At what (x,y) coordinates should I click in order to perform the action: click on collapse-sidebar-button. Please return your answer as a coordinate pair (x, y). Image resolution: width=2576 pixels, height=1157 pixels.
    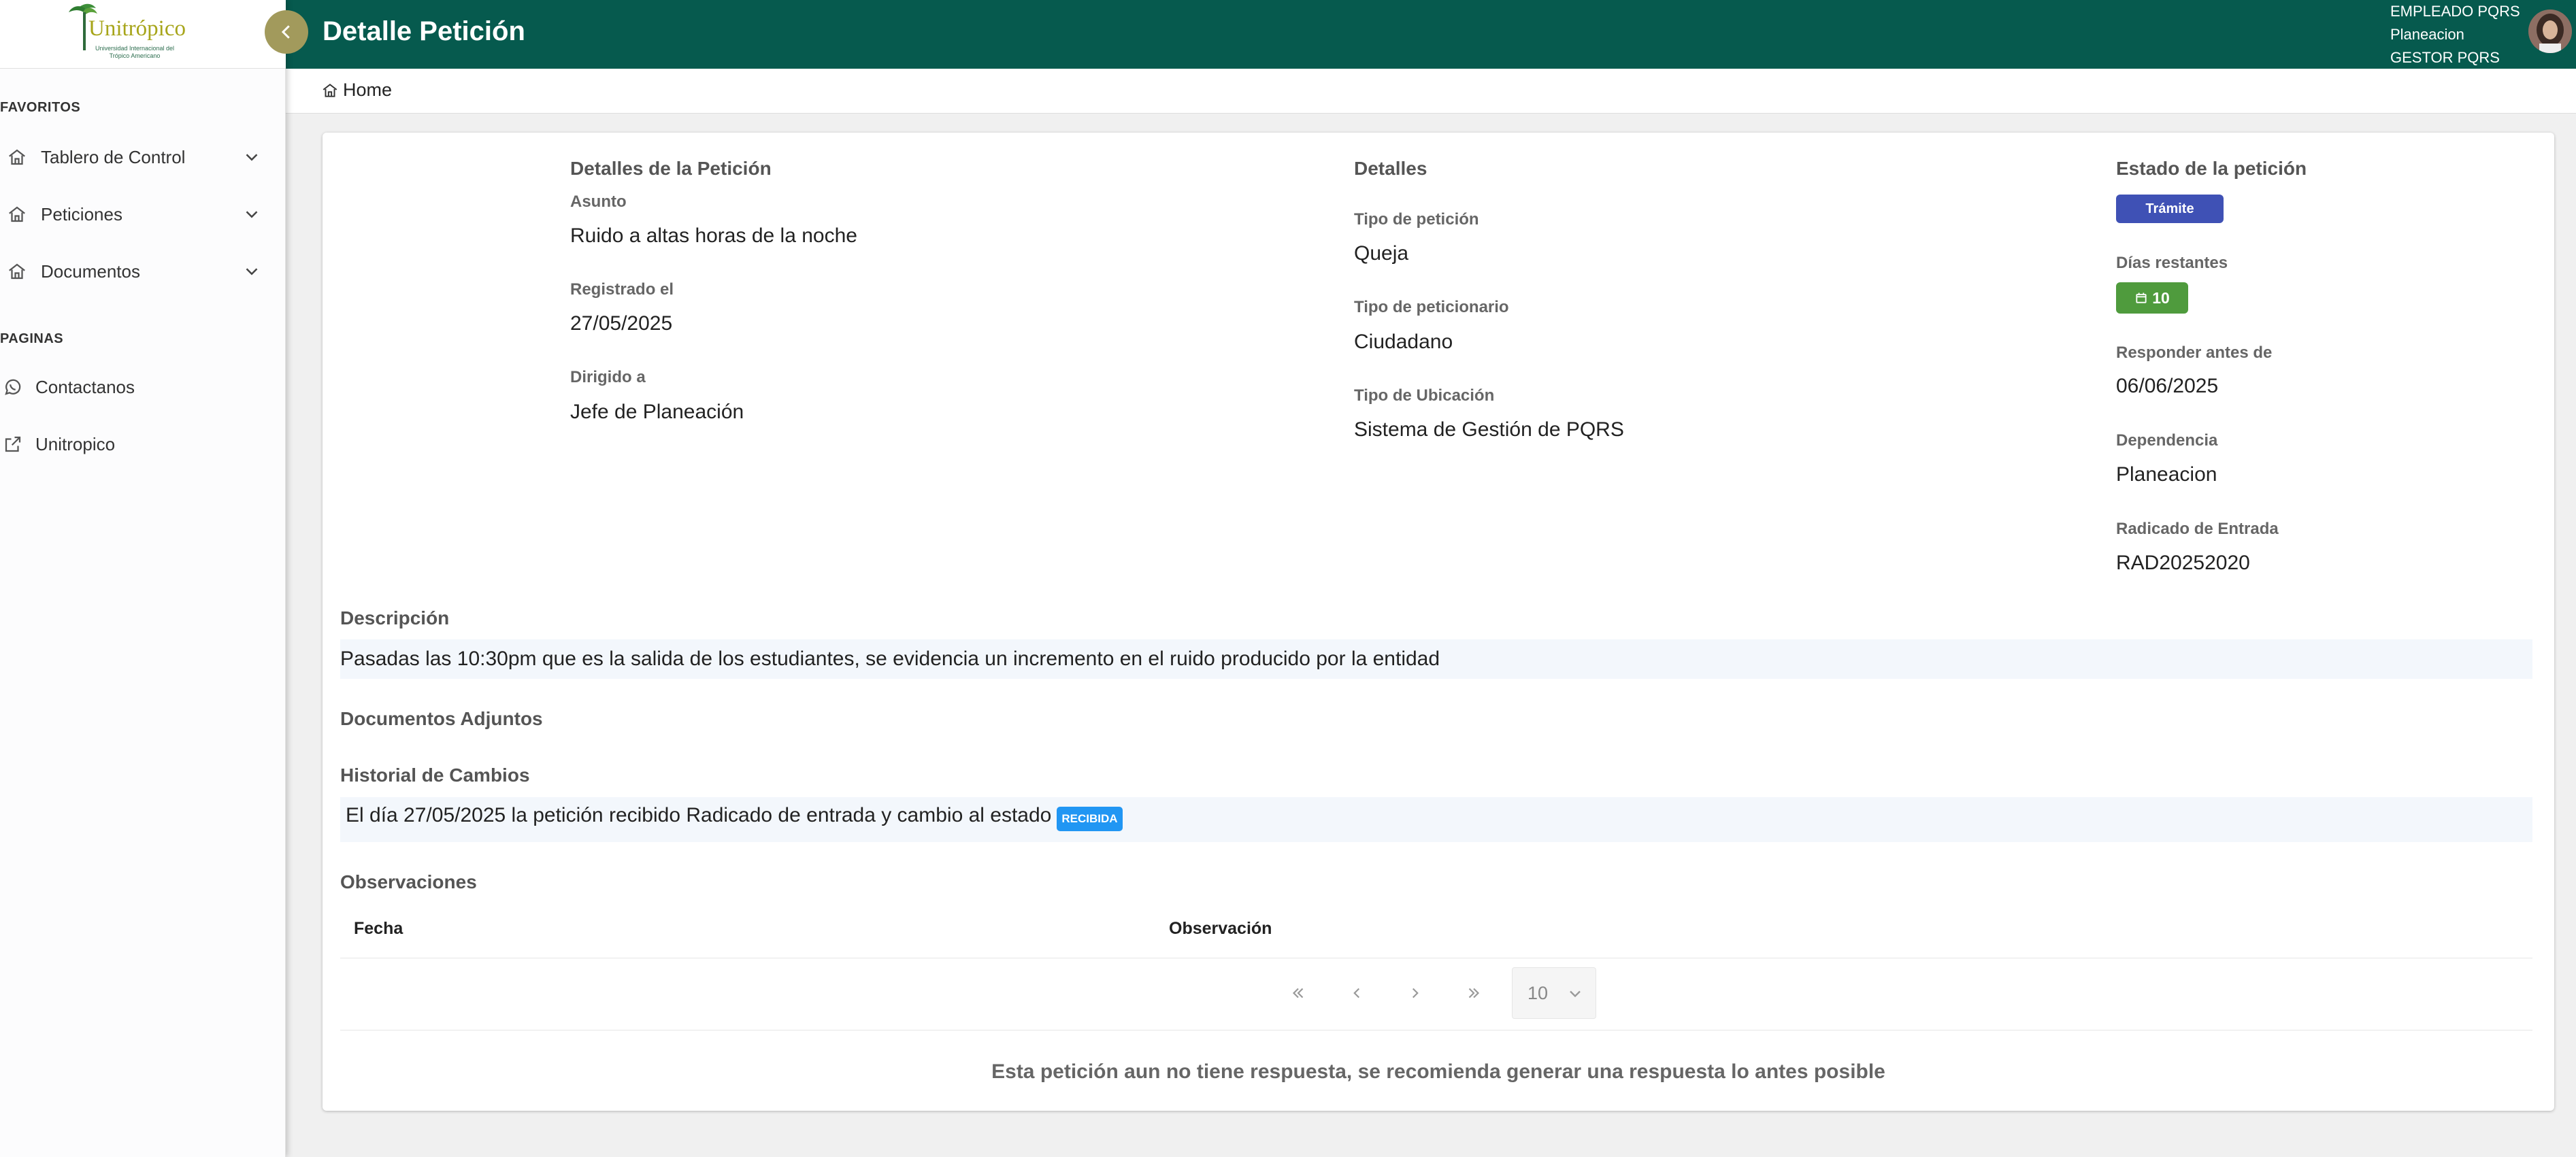
    Looking at the image, I should click on (287, 32).